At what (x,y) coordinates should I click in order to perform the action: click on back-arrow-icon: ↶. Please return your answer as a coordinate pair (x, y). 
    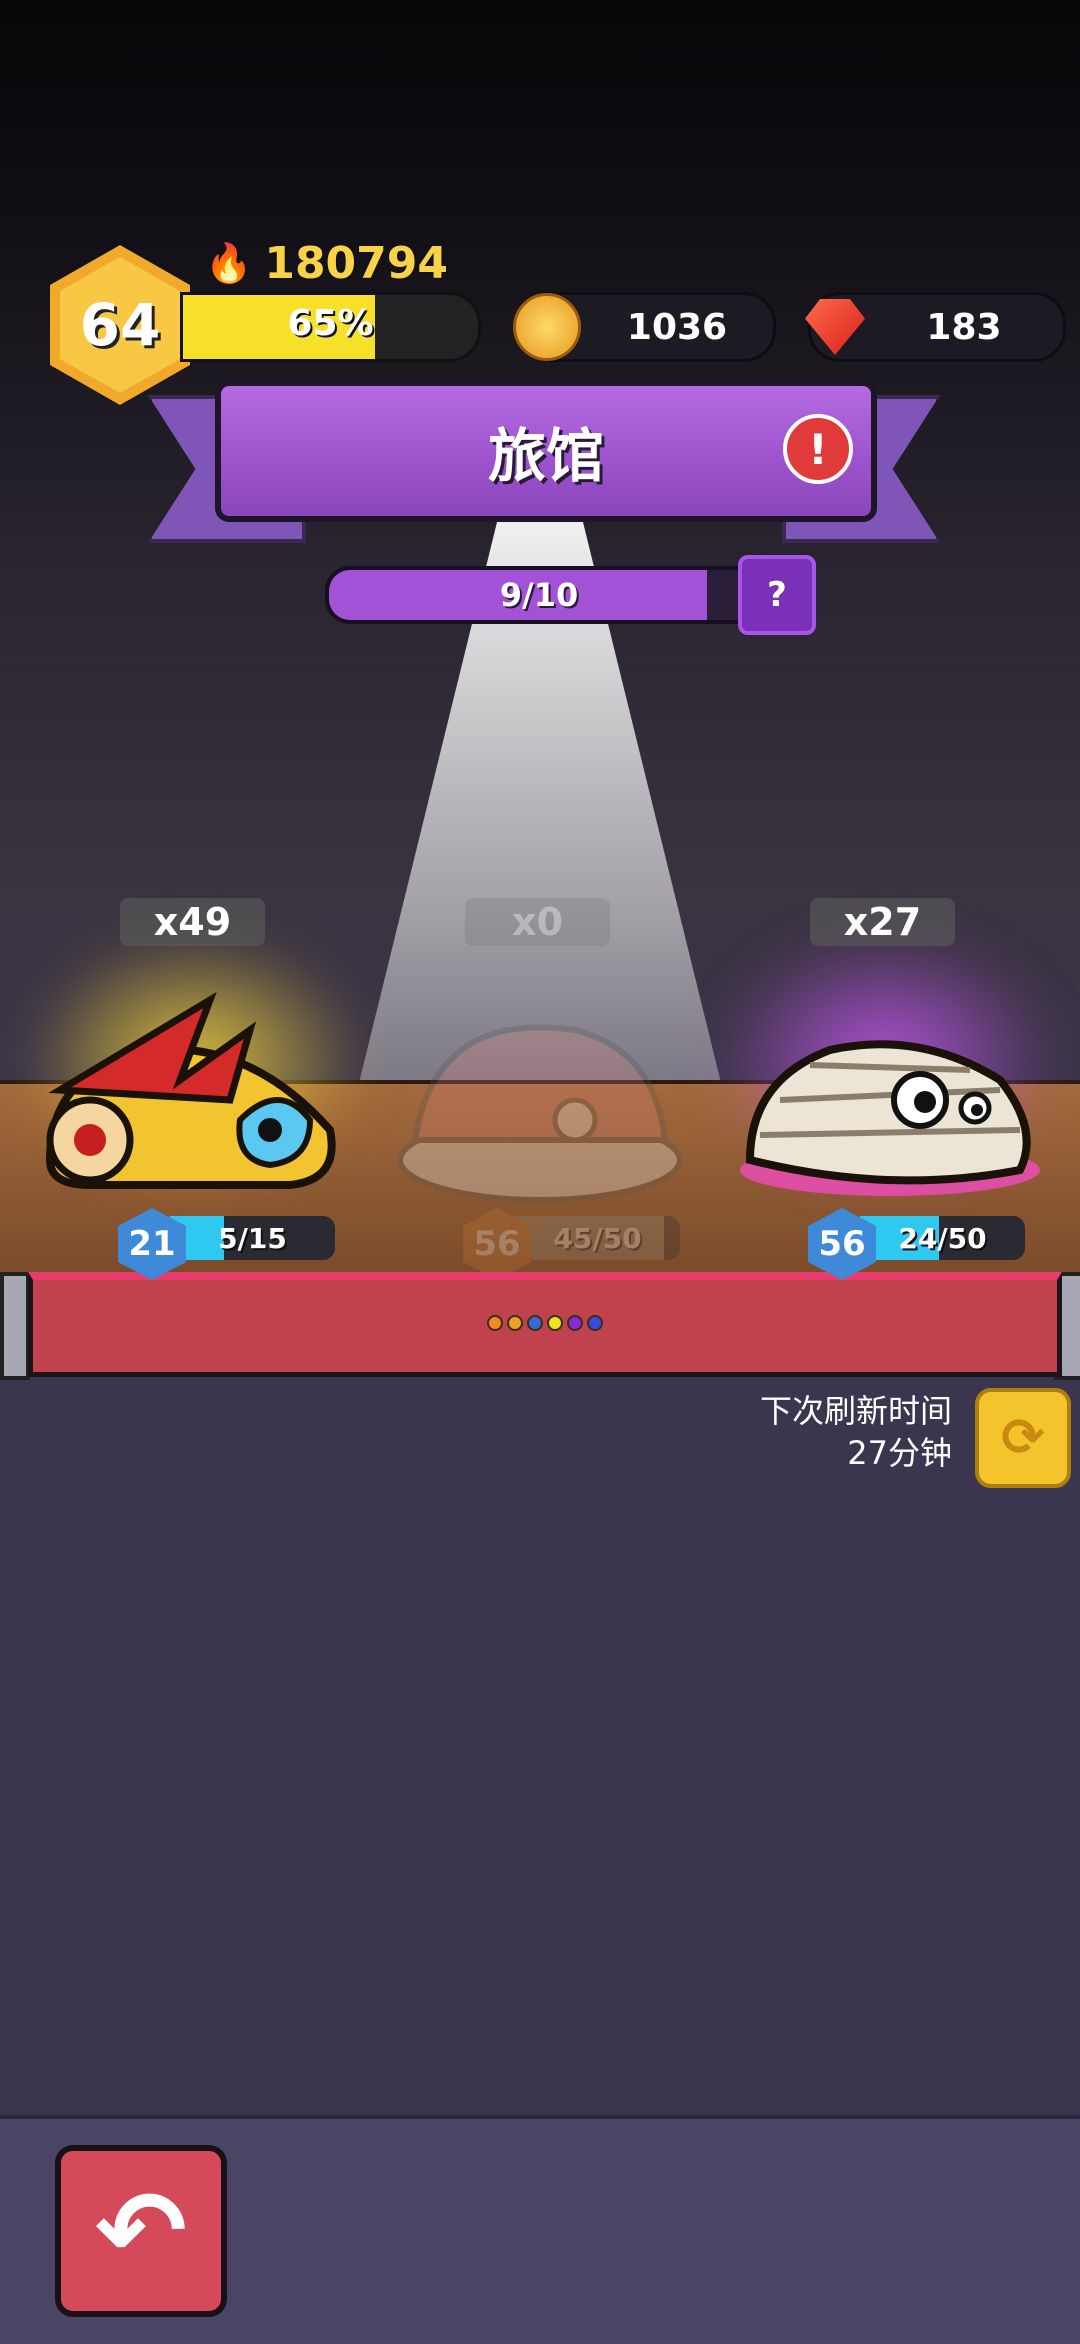
    Looking at the image, I should click on (141, 2231).